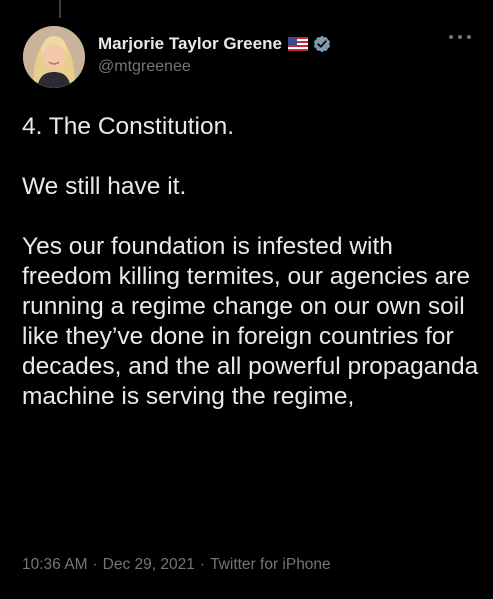 The width and height of the screenshot is (493, 599). I want to click on more-options-icon, so click(460, 37).